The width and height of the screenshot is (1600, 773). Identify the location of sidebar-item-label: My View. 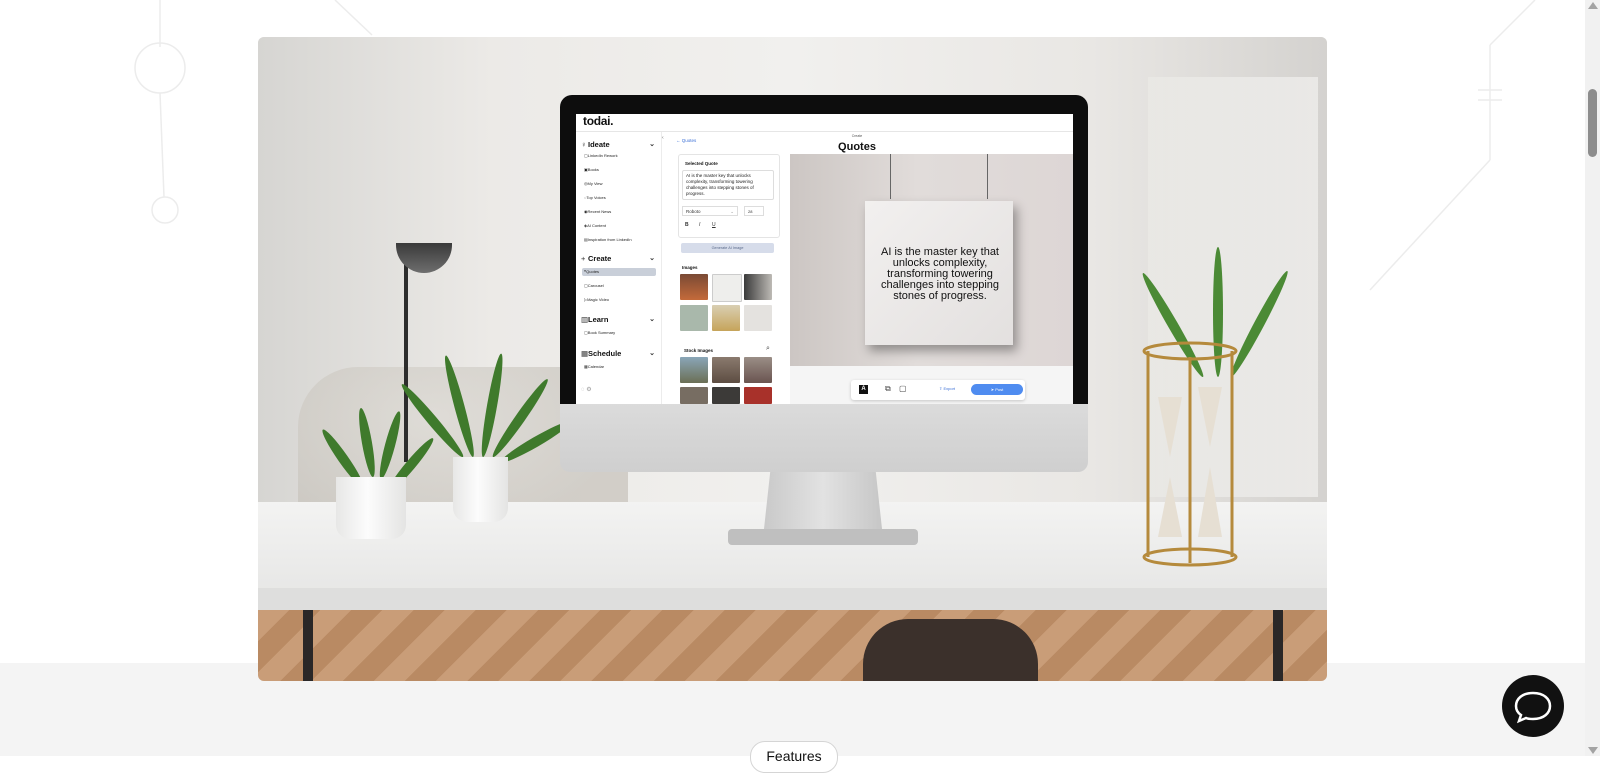
(595, 183).